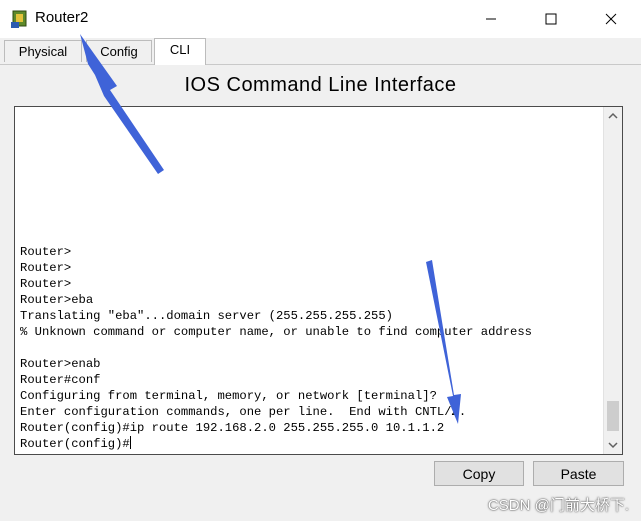 This screenshot has width=641, height=521. I want to click on tab-cli: CLI, so click(180, 51).